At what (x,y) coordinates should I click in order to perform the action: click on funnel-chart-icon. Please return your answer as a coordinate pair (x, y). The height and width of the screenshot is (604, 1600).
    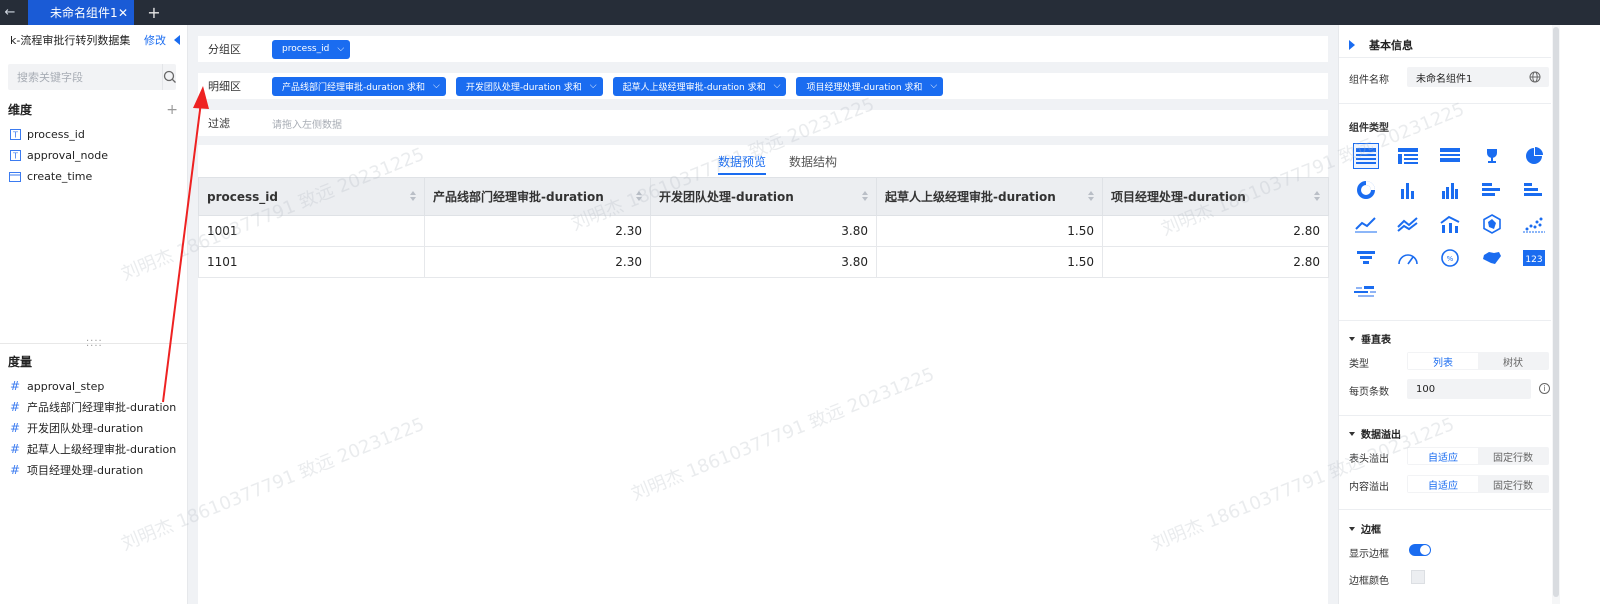
    Looking at the image, I should click on (1366, 258).